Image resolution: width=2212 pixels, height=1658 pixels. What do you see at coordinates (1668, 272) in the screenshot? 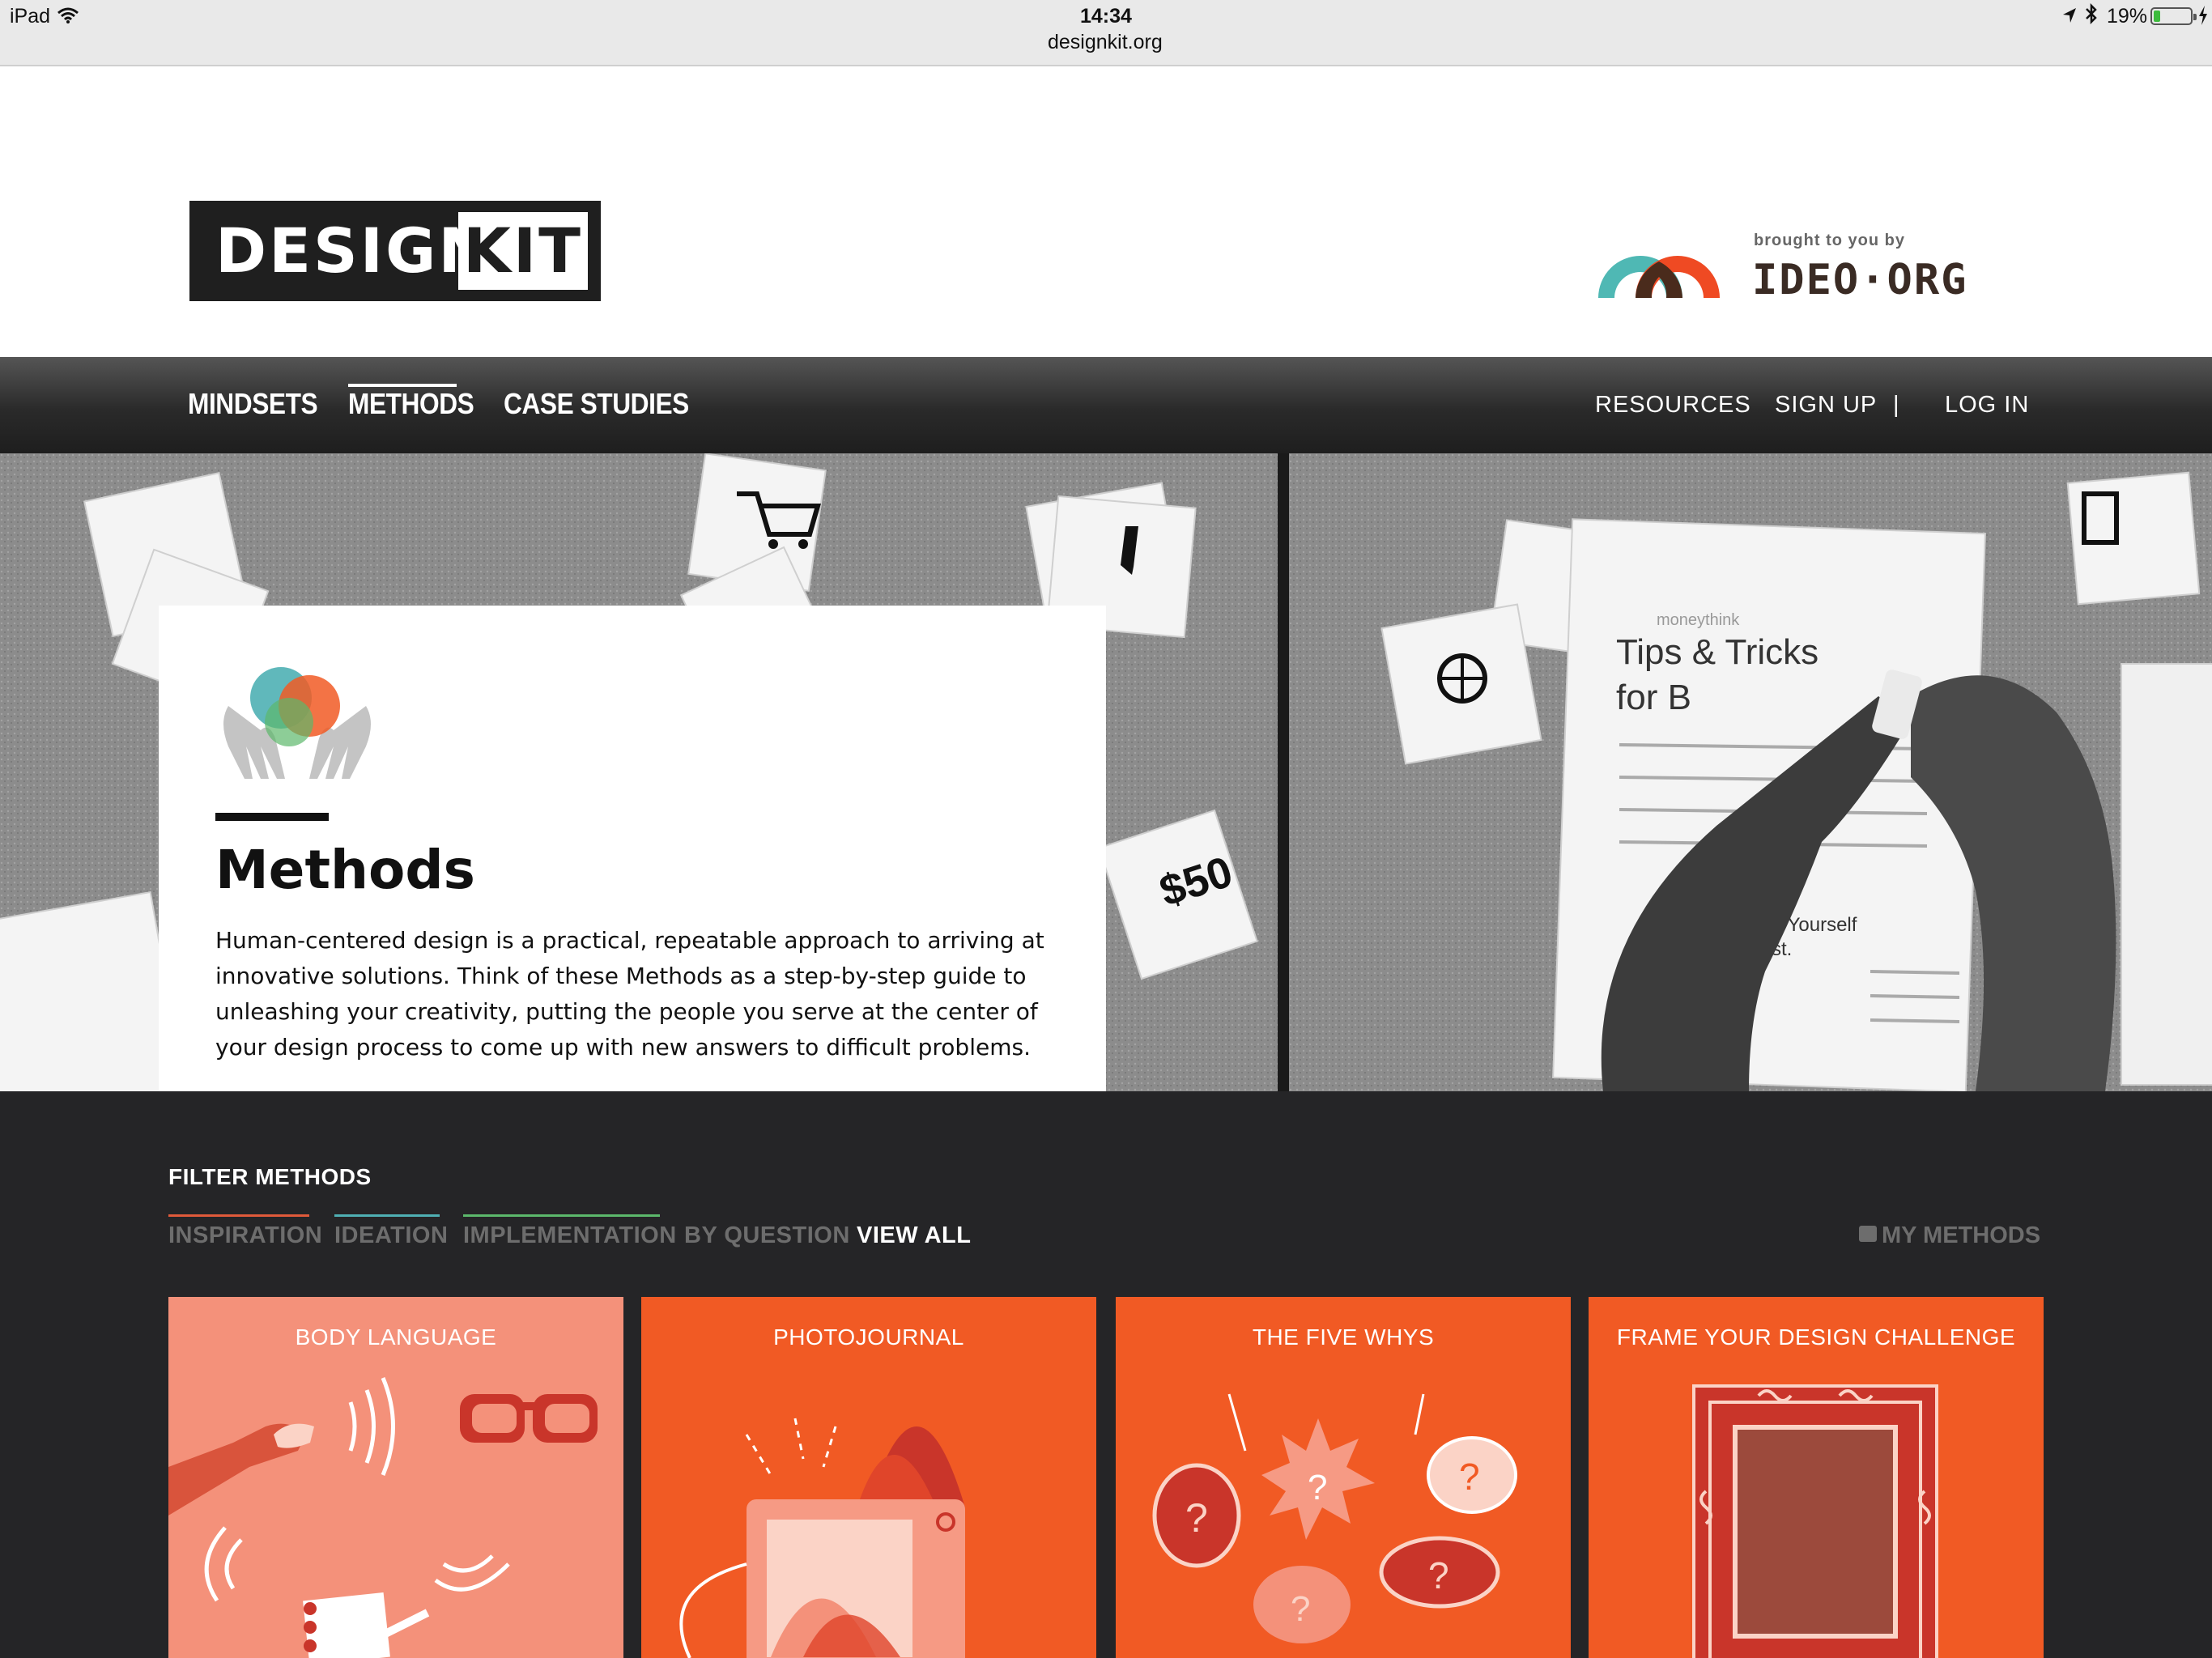
I see `ideo-org-rainbow-logo` at bounding box center [1668, 272].